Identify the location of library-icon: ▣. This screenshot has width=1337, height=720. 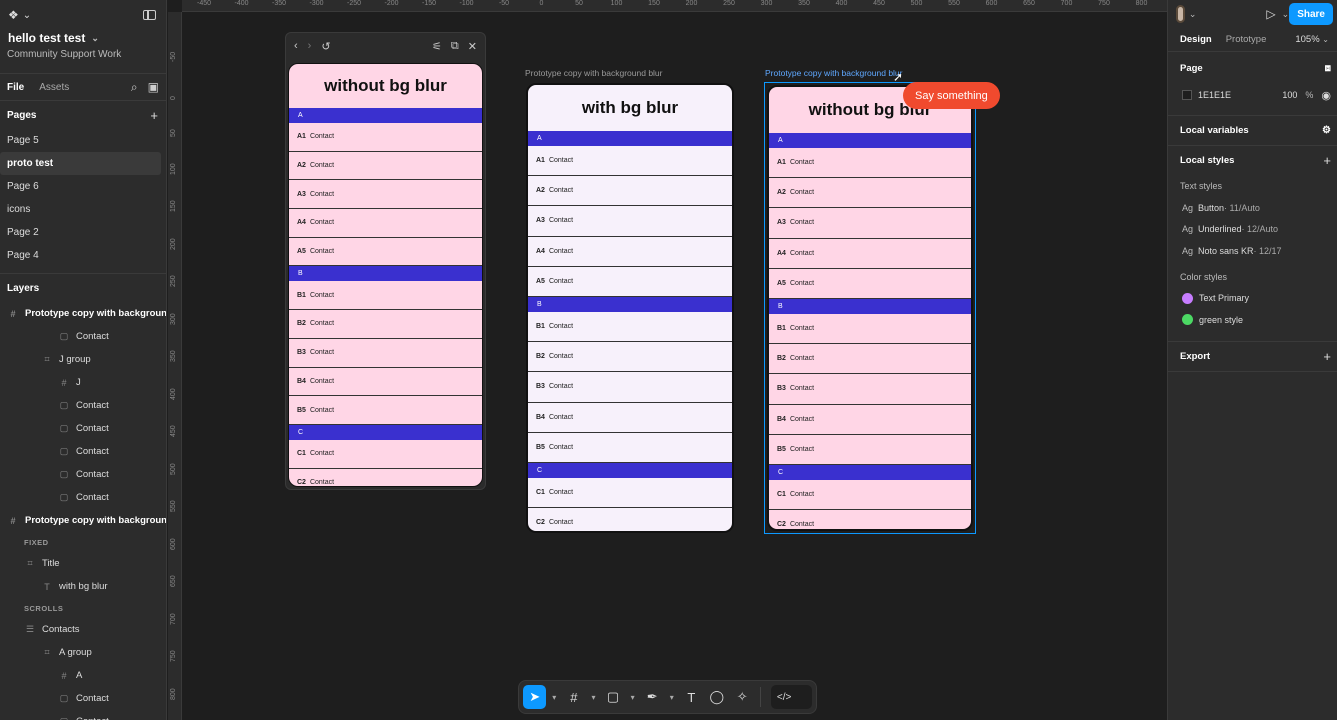
(153, 87).